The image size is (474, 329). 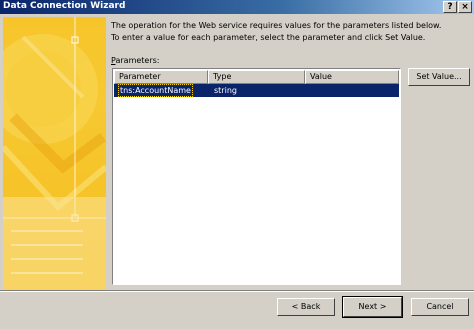 I want to click on column-header-value: Value, so click(x=352, y=77).